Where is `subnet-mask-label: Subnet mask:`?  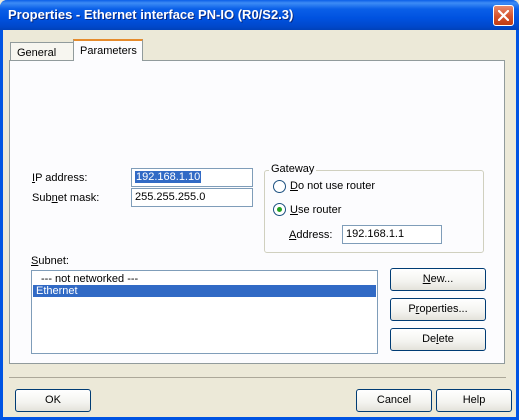 subnet-mask-label: Subnet mask: is located at coordinates (66, 198).